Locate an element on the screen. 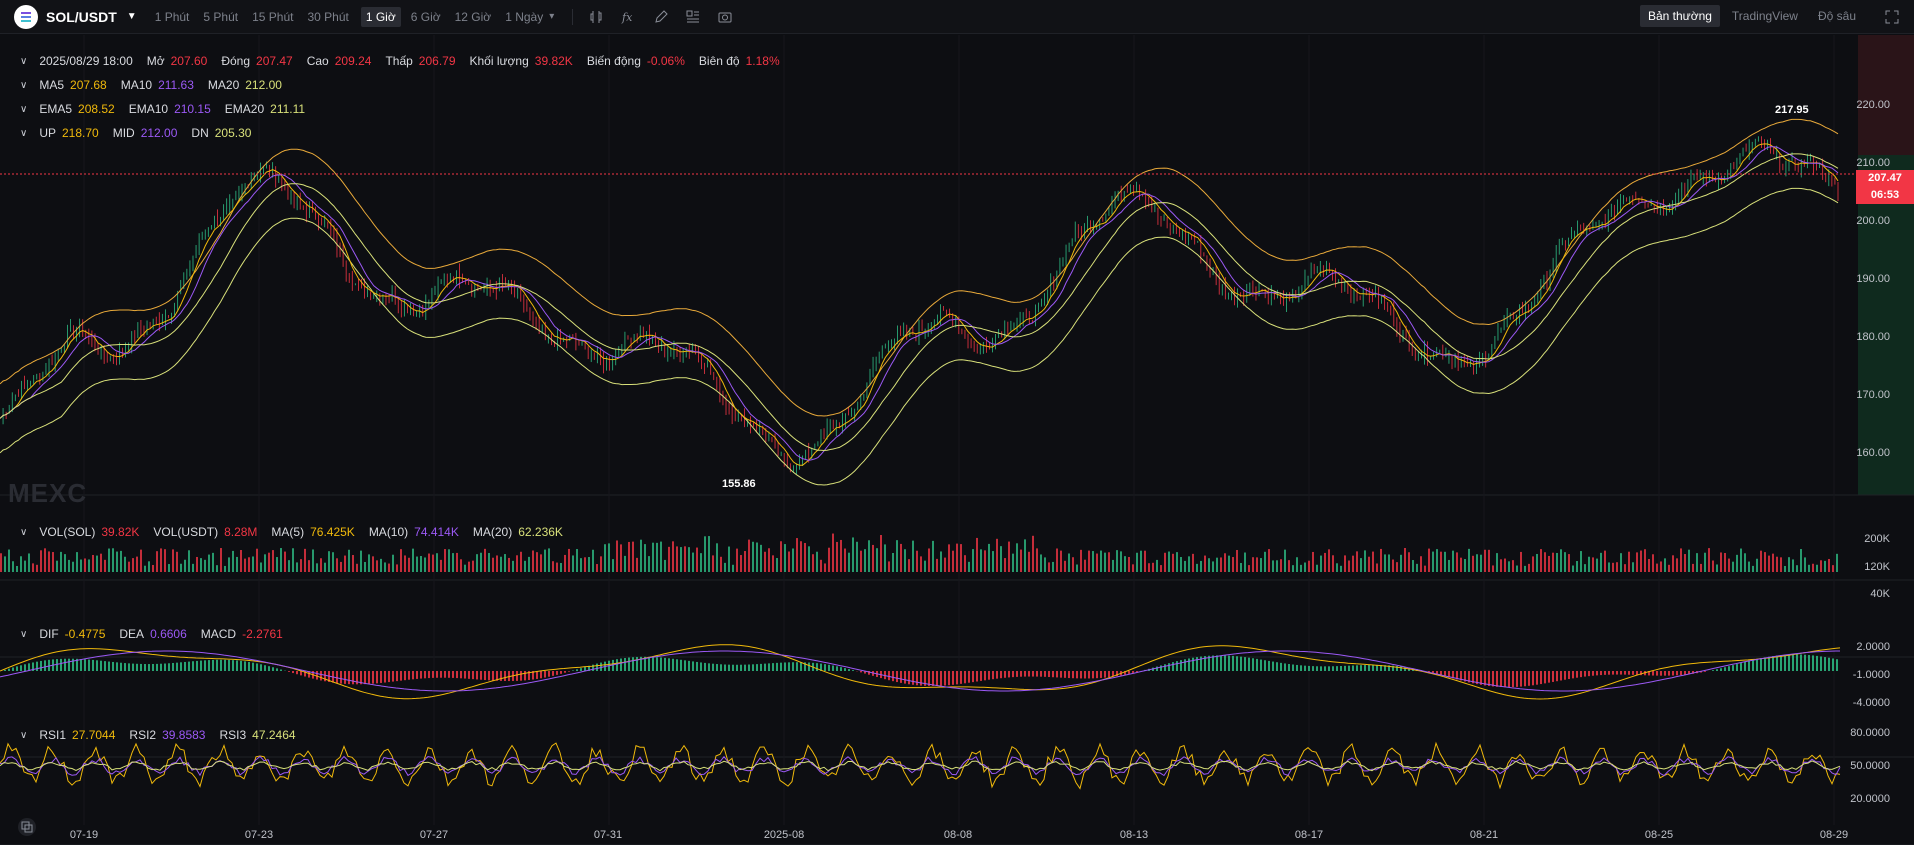 This screenshot has height=845, width=1914. ma-legend: ∨ MA5 207.68 MA10 211.63 MA20 212.00 is located at coordinates (151, 85).